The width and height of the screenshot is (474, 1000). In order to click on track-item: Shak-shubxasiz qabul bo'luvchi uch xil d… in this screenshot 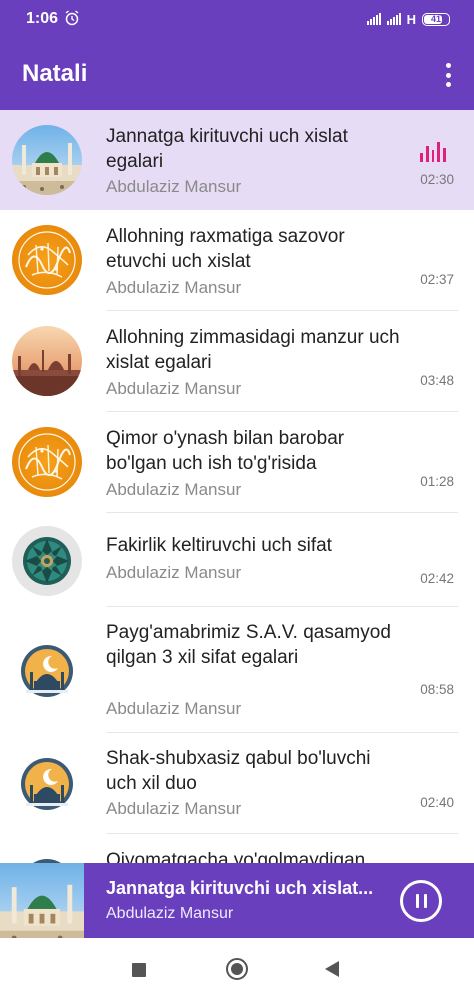, I will do `click(237, 783)`.